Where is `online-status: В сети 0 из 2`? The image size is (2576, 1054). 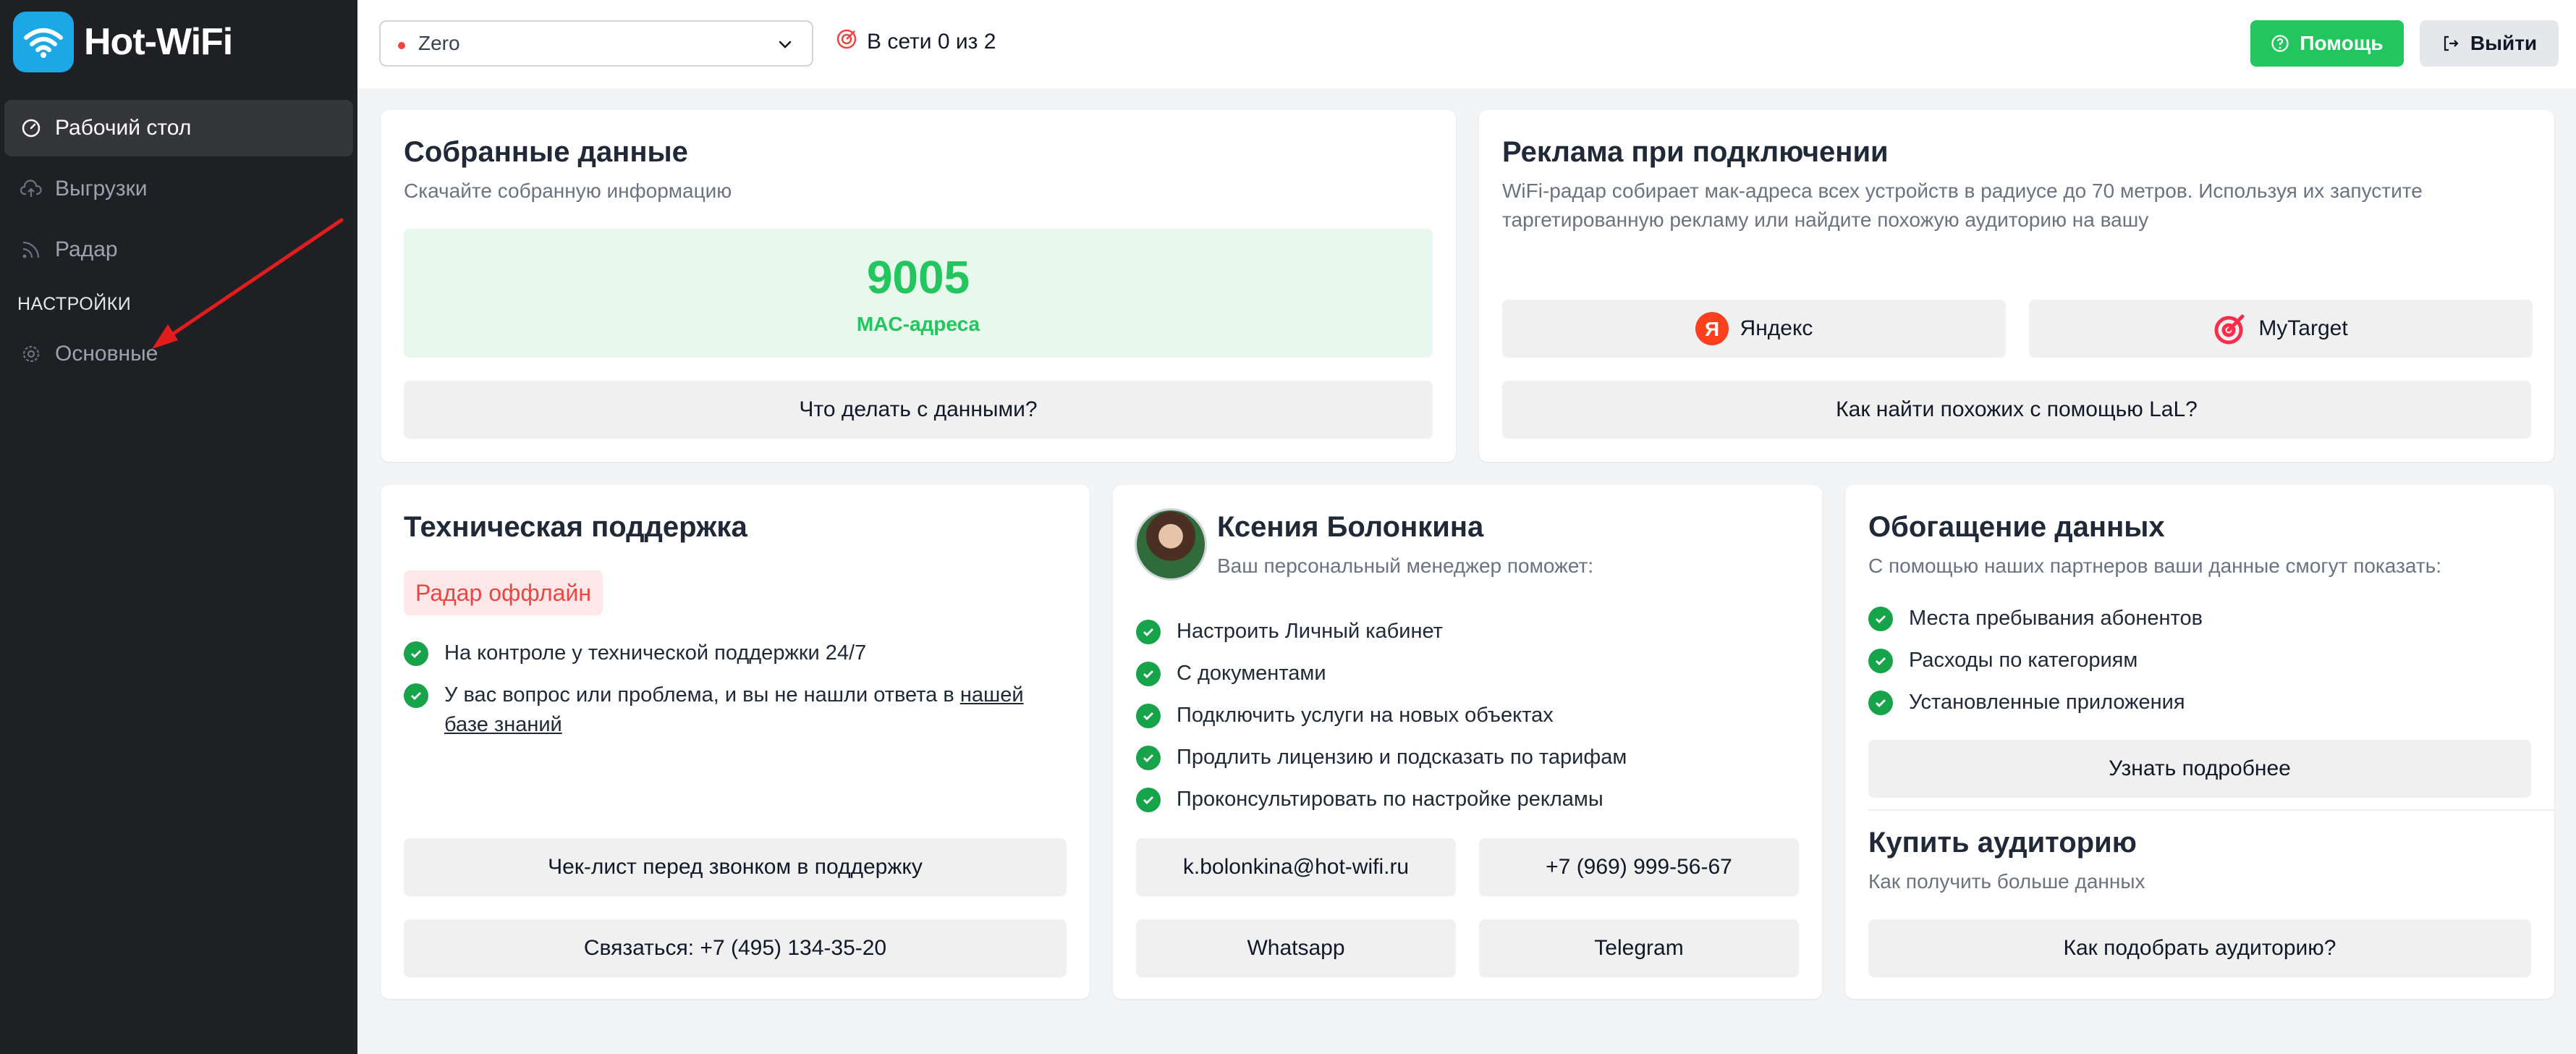 online-status: В сети 0 из 2 is located at coordinates (915, 42).